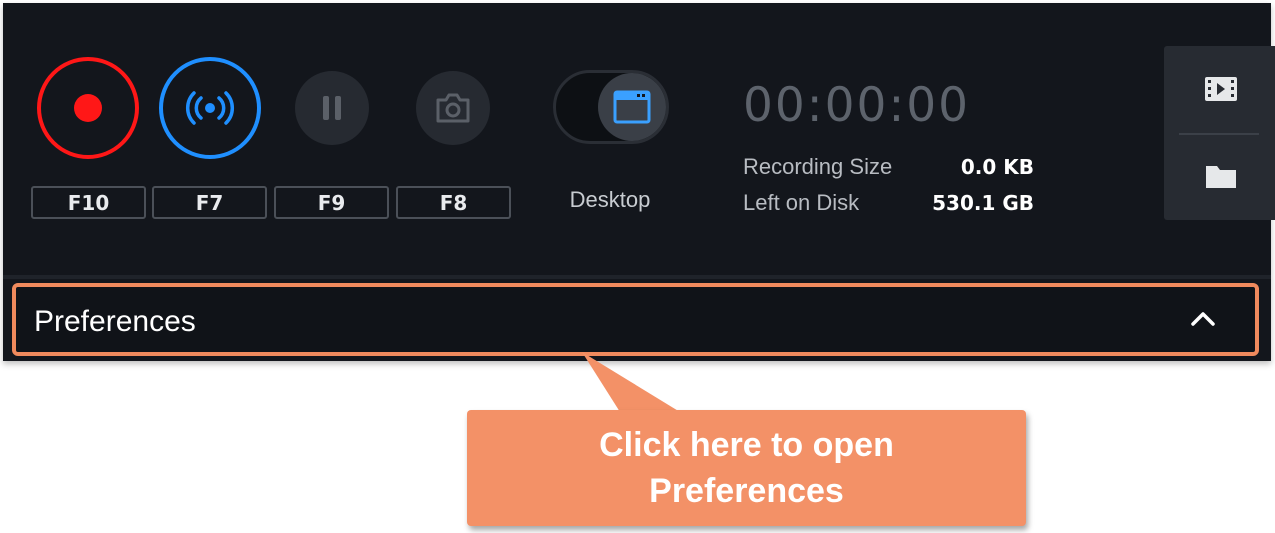 The height and width of the screenshot is (533, 1275). I want to click on window-icon, so click(632, 107).